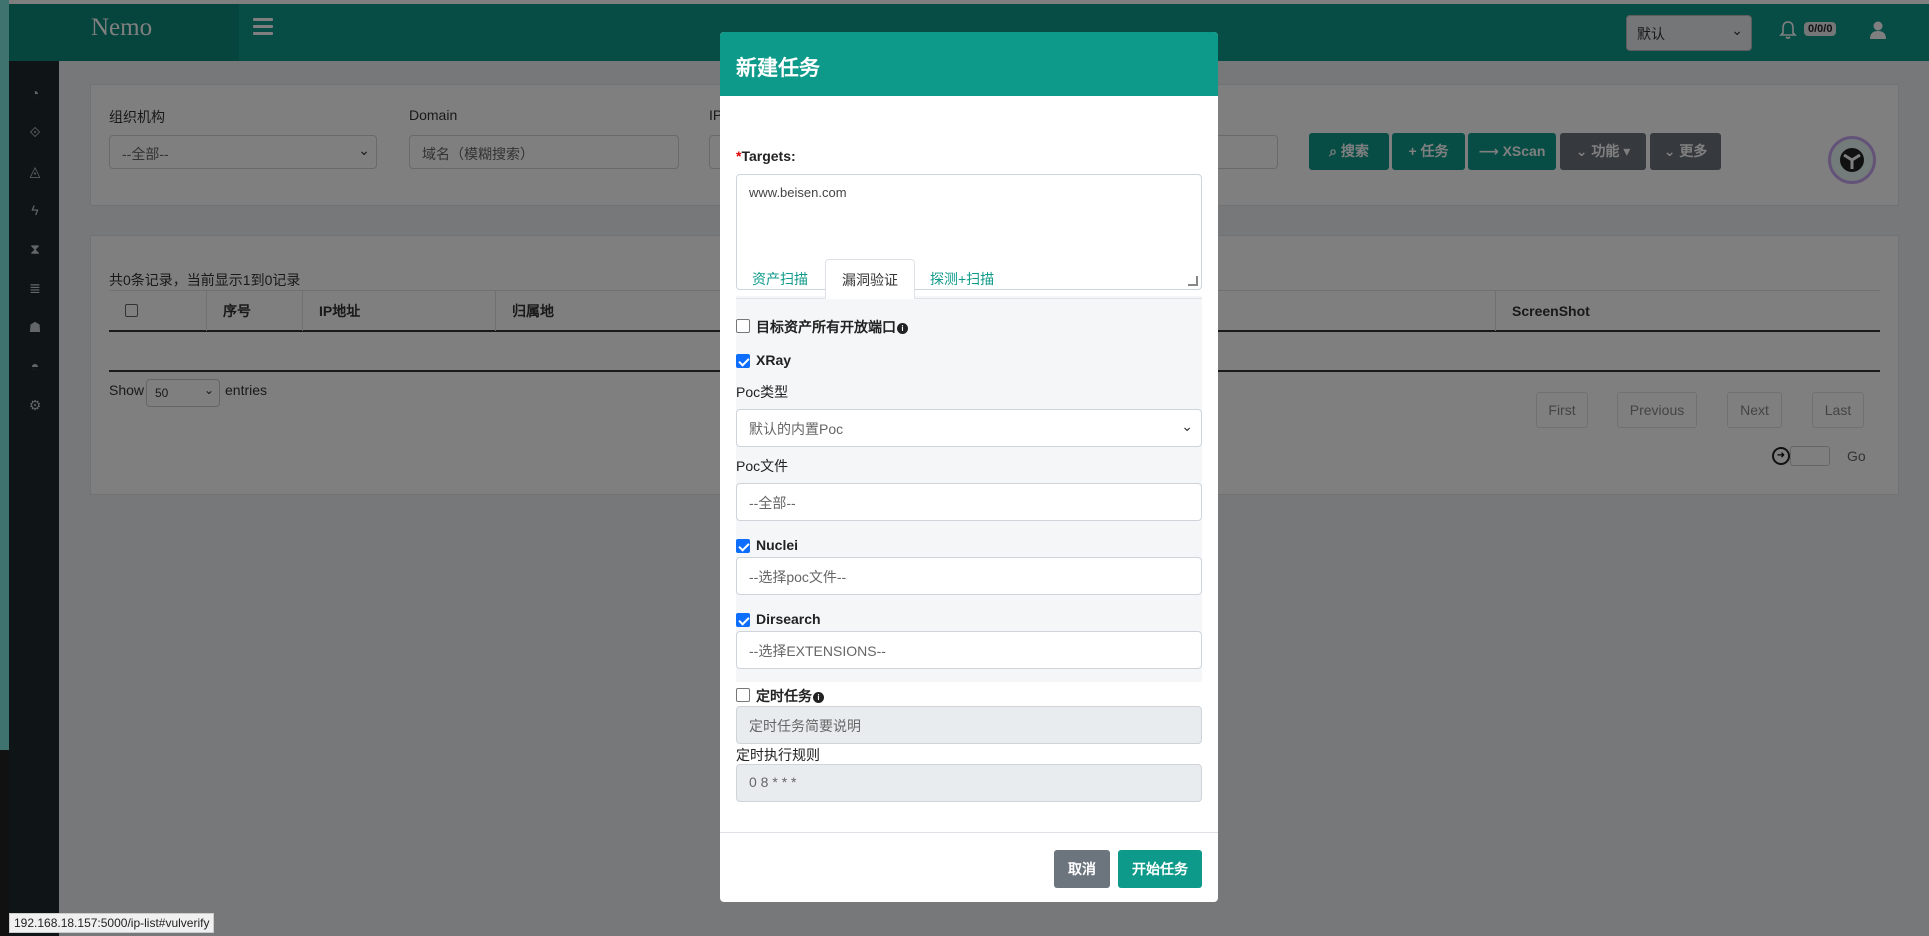 The image size is (1929, 936). I want to click on targets-value: www.beisen.com, so click(798, 192).